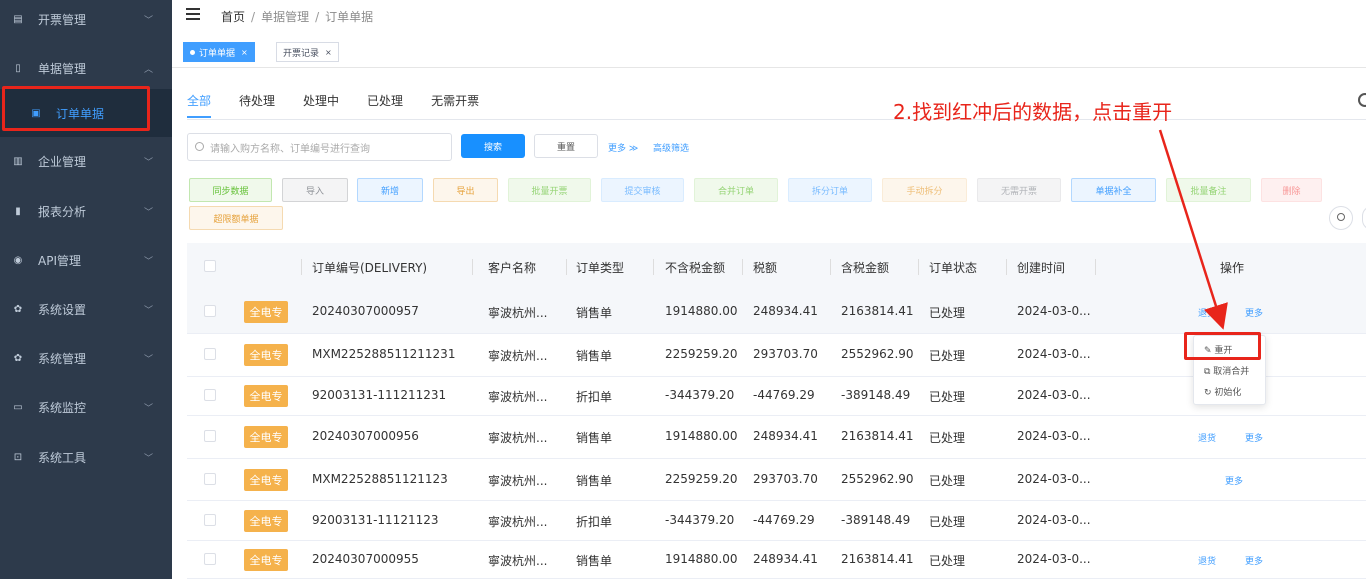 This screenshot has height=579, width=1366. Describe the element at coordinates (18, 260) in the screenshot. I see `api-icon: ◉` at that location.